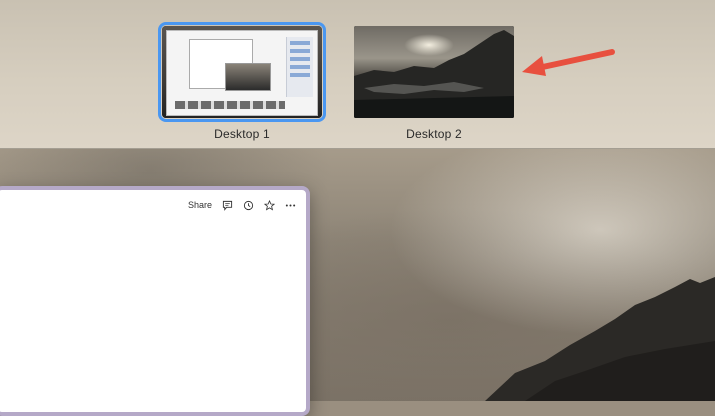  Describe the element at coordinates (600, 339) in the screenshot. I see `mountain-silhouette` at that location.